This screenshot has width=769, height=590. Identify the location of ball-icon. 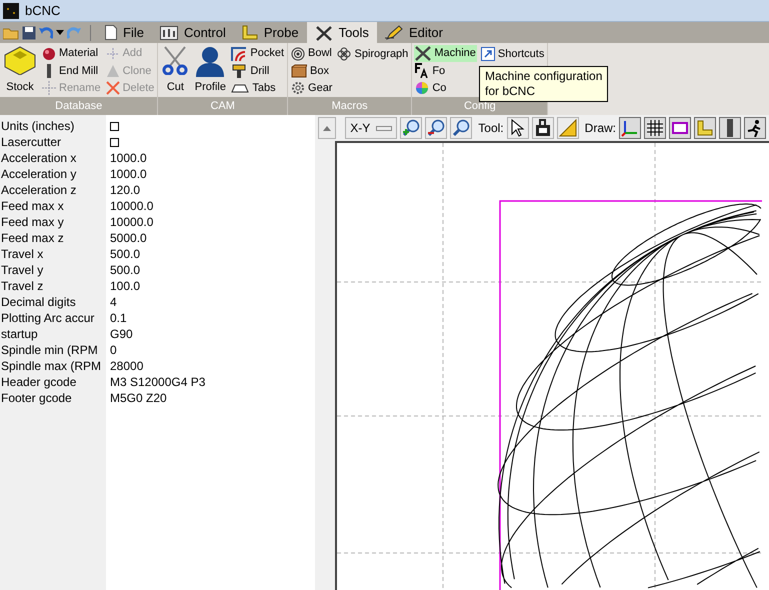
(49, 53).